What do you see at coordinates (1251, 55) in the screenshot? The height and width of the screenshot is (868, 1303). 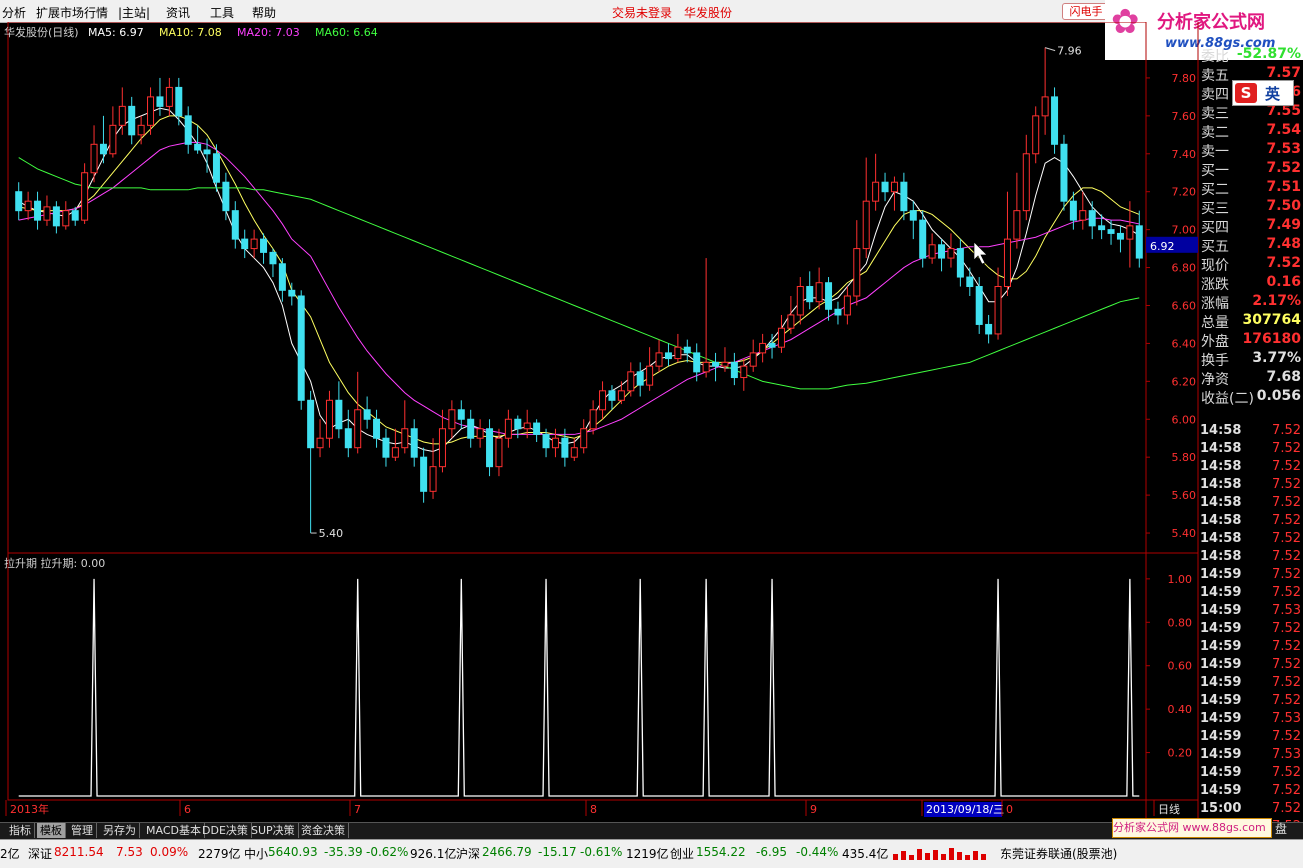 I see `quote-row: 委比 -52.87%` at bounding box center [1251, 55].